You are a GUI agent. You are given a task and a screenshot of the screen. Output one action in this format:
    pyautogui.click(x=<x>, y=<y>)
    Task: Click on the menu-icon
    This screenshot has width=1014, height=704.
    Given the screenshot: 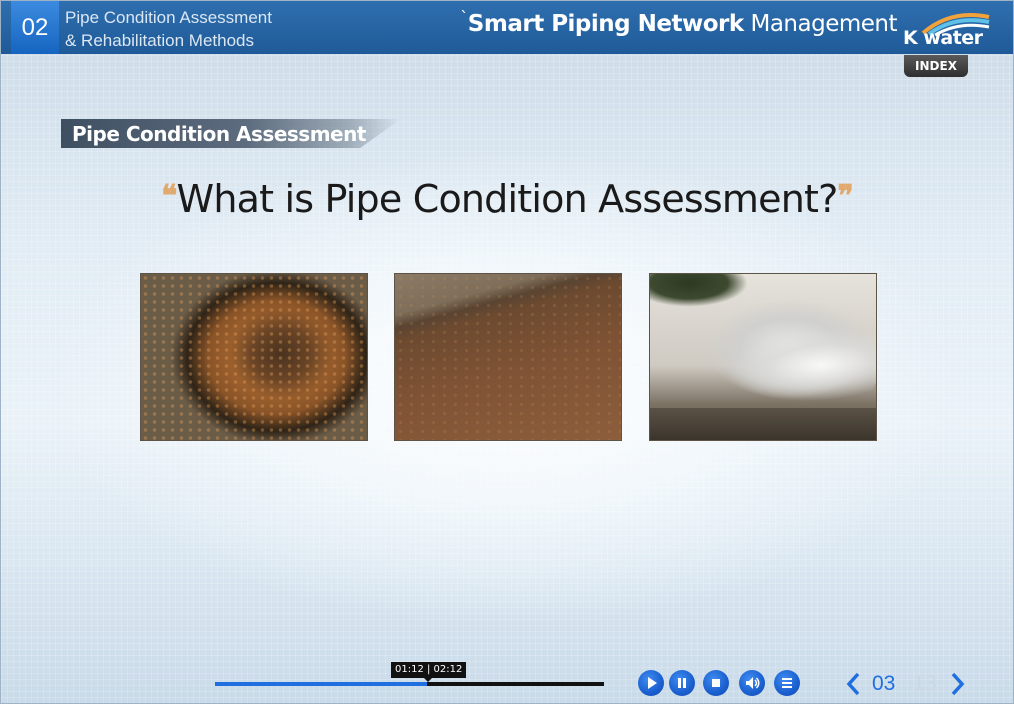 What is the action you would take?
    pyautogui.click(x=787, y=683)
    